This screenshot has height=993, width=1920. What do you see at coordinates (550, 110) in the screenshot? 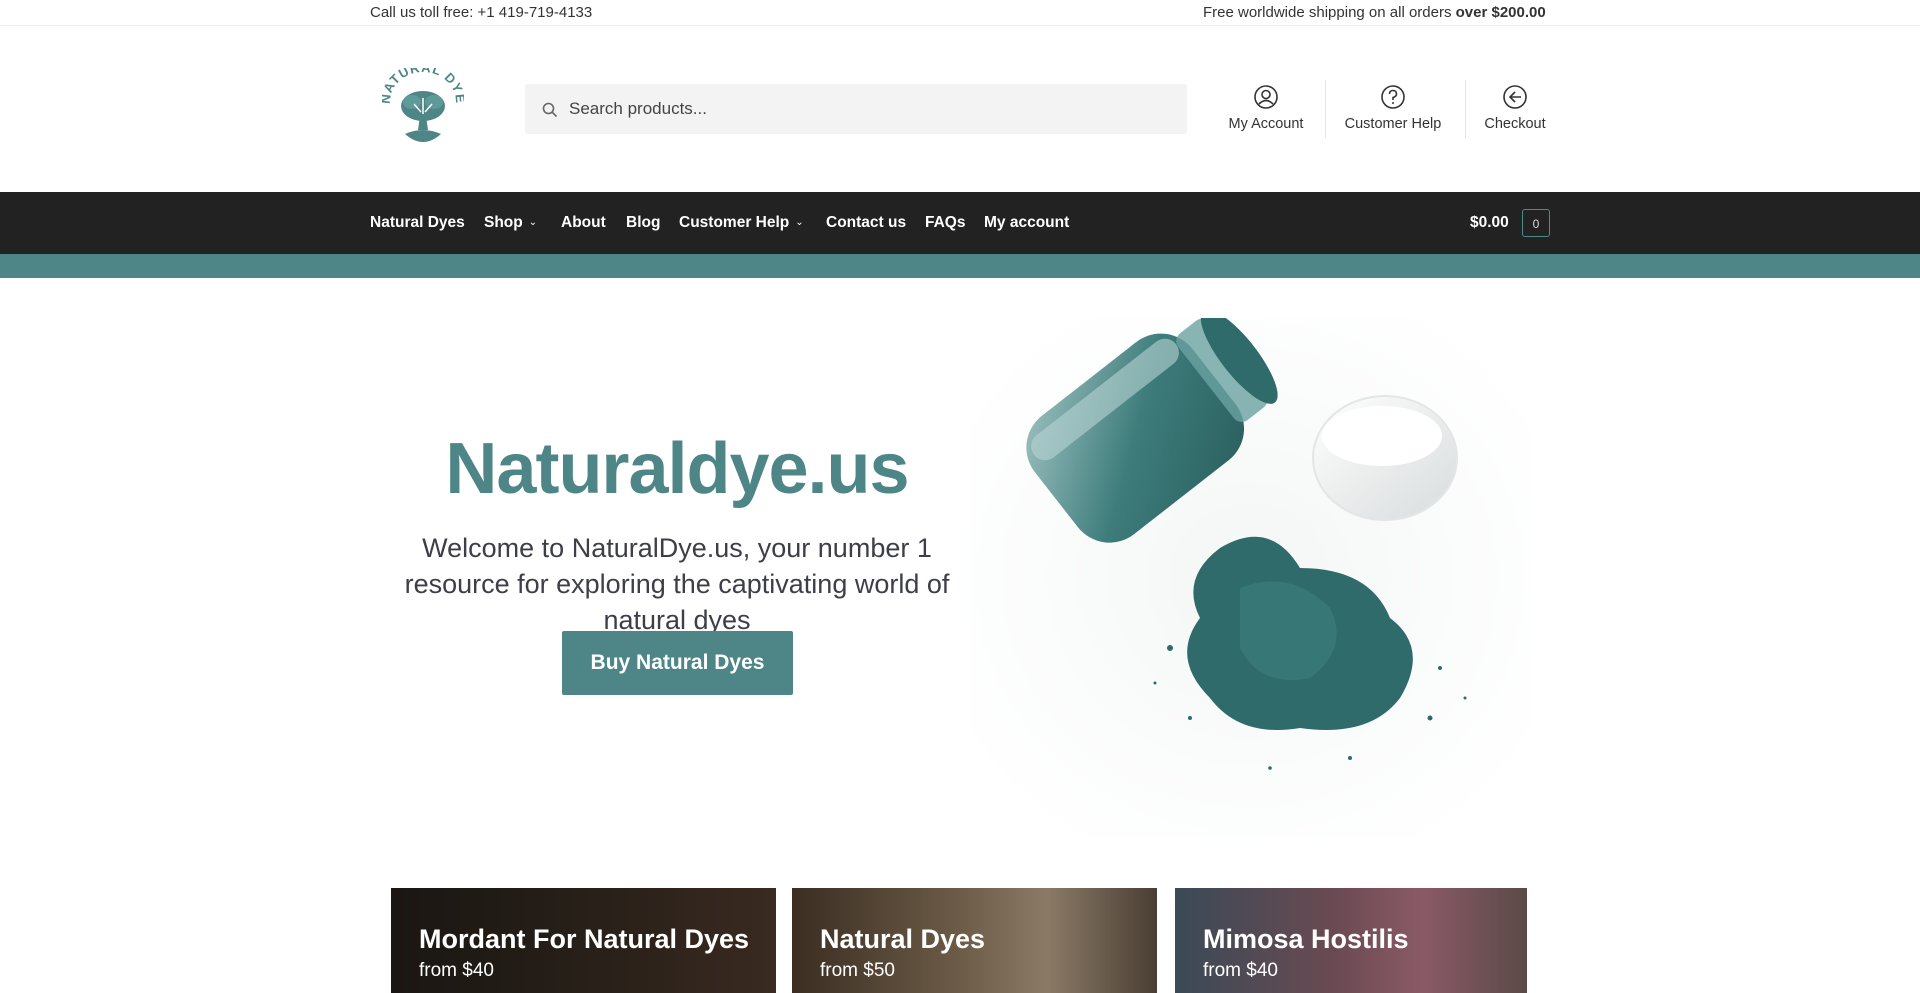
I see `search-icon` at bounding box center [550, 110].